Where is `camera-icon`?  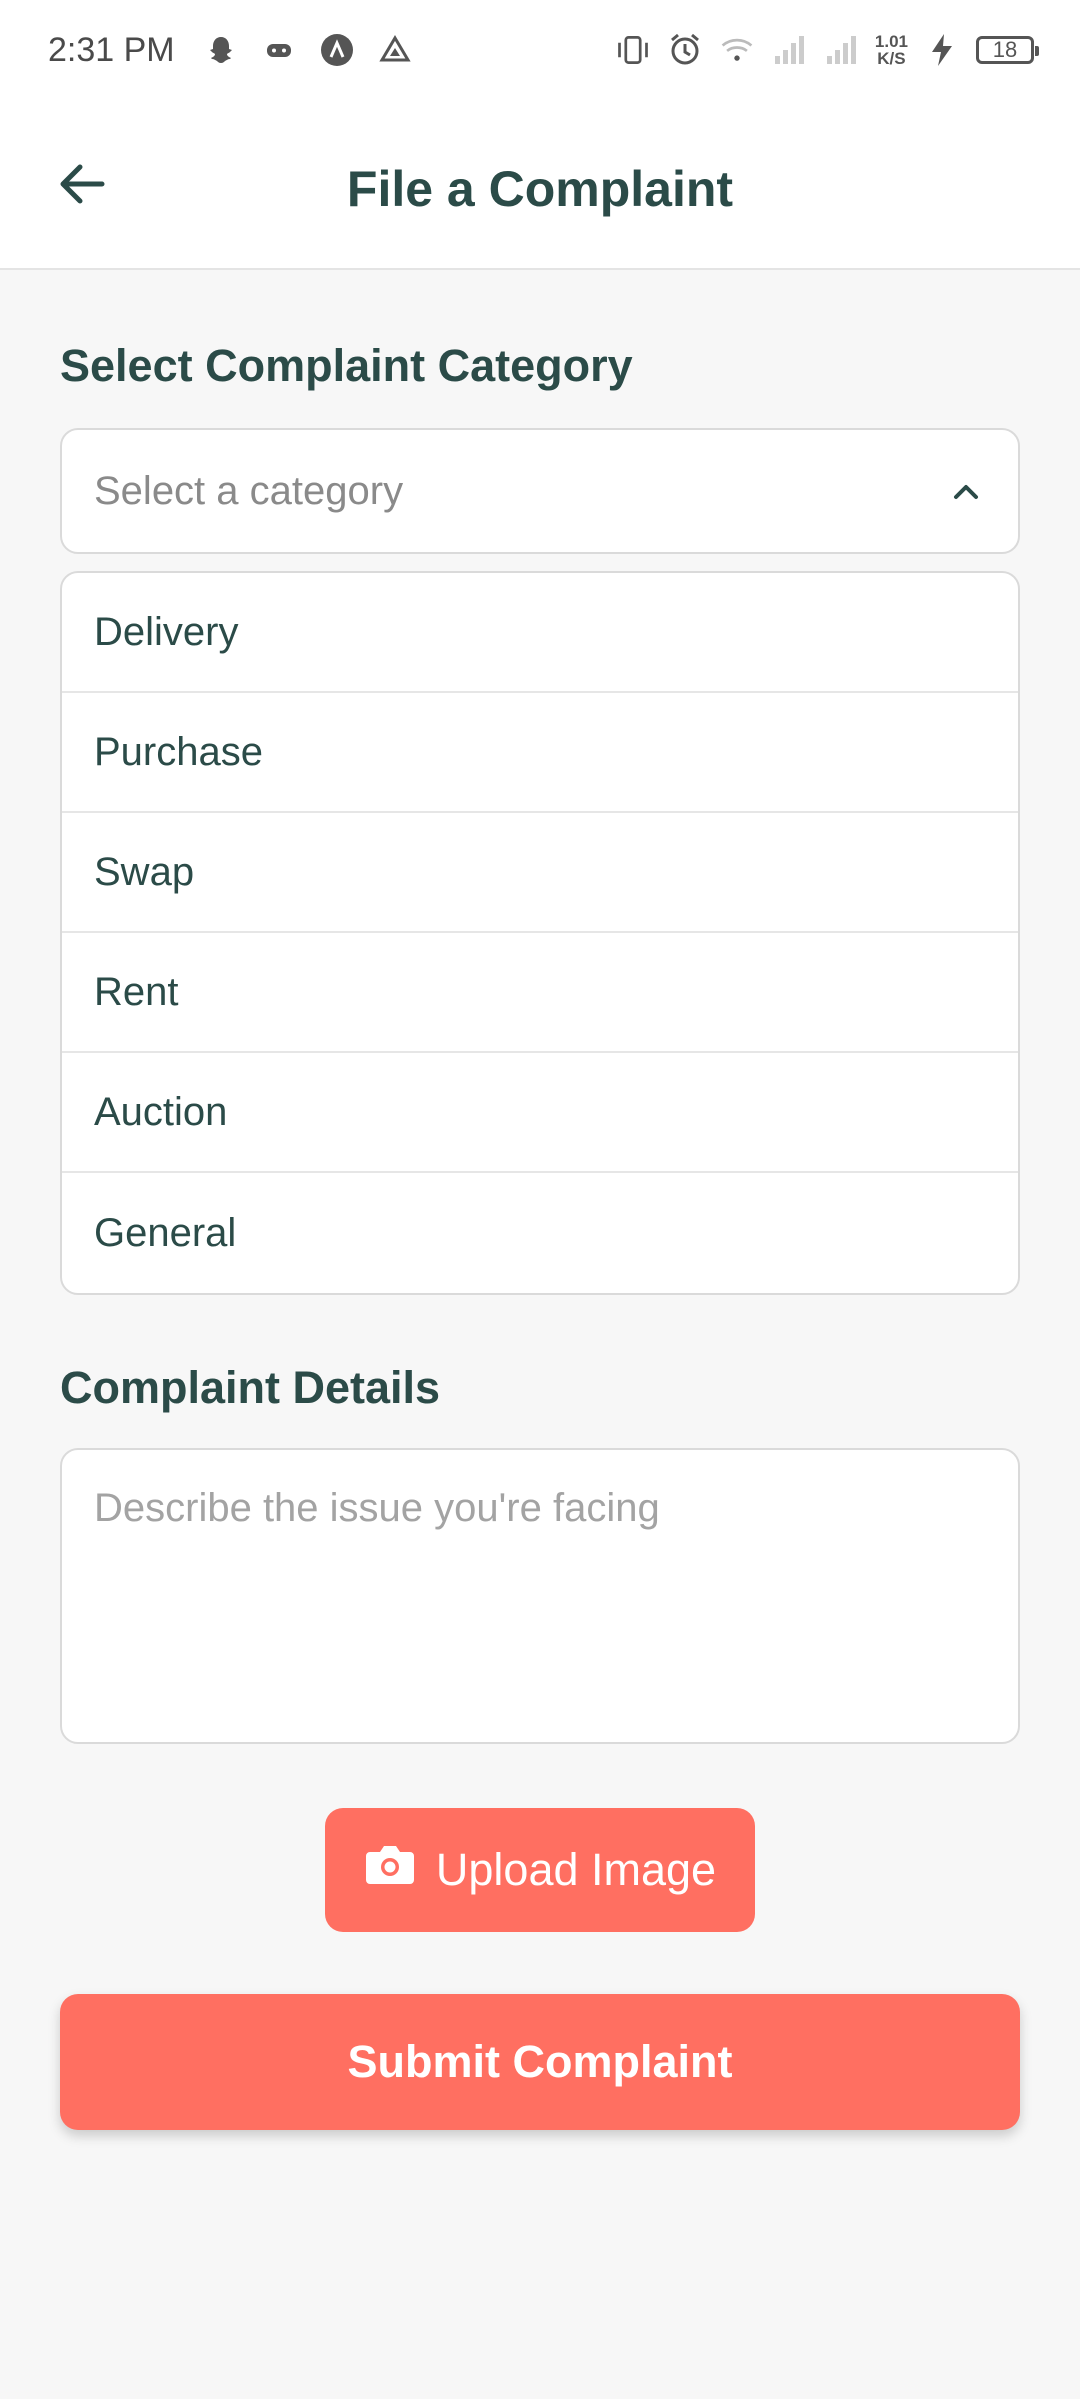
camera-icon is located at coordinates (390, 1870).